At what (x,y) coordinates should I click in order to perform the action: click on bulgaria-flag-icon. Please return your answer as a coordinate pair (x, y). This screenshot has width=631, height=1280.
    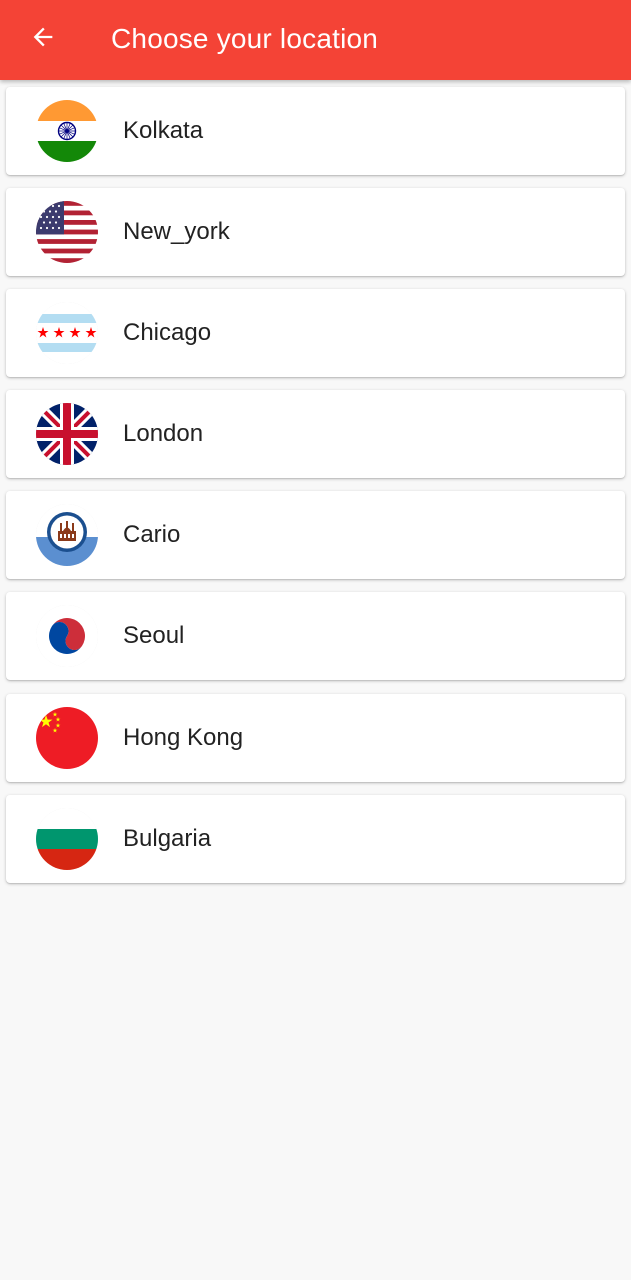
    Looking at the image, I should click on (67, 839).